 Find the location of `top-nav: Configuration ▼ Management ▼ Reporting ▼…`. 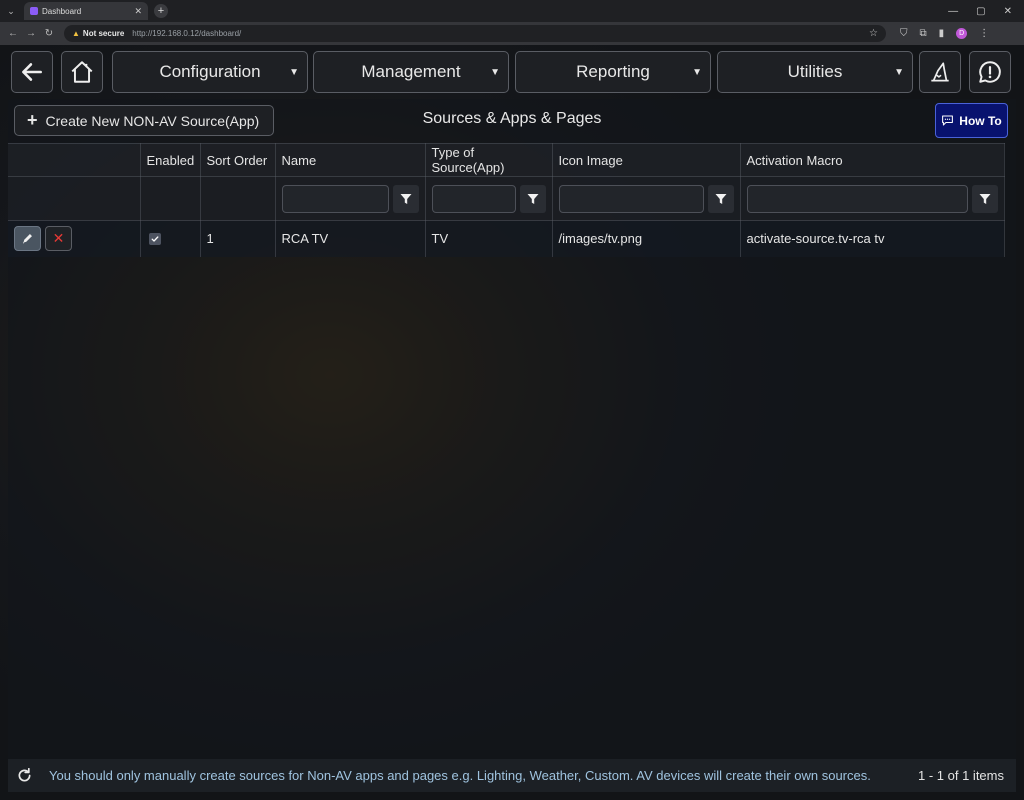

top-nav: Configuration ▼ Management ▼ Reporting ▼… is located at coordinates (512, 72).